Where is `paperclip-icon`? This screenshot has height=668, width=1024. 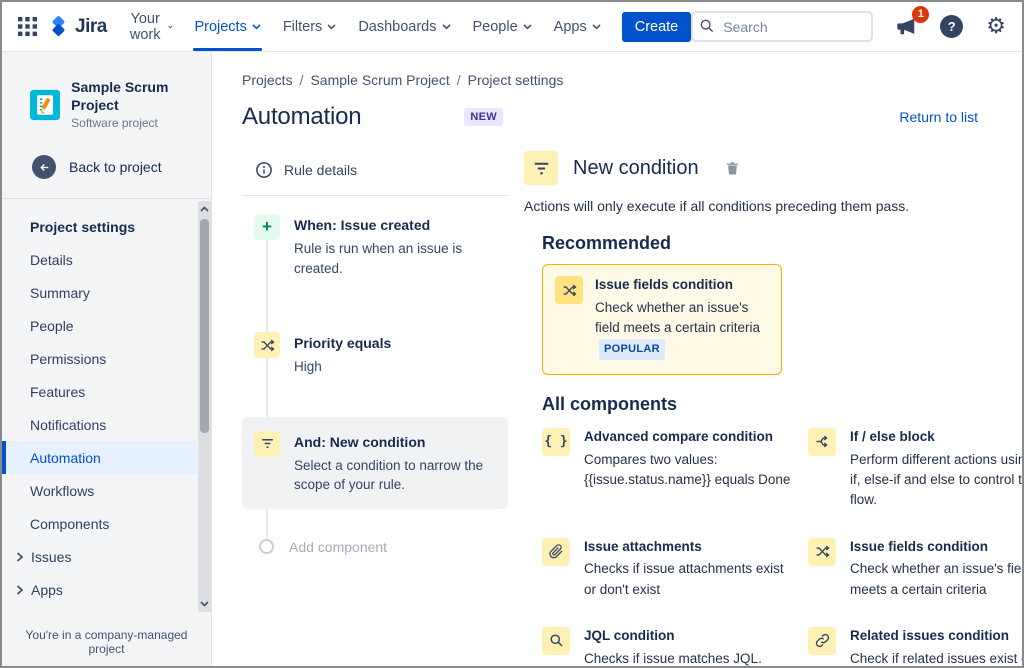 paperclip-icon is located at coordinates (556, 551).